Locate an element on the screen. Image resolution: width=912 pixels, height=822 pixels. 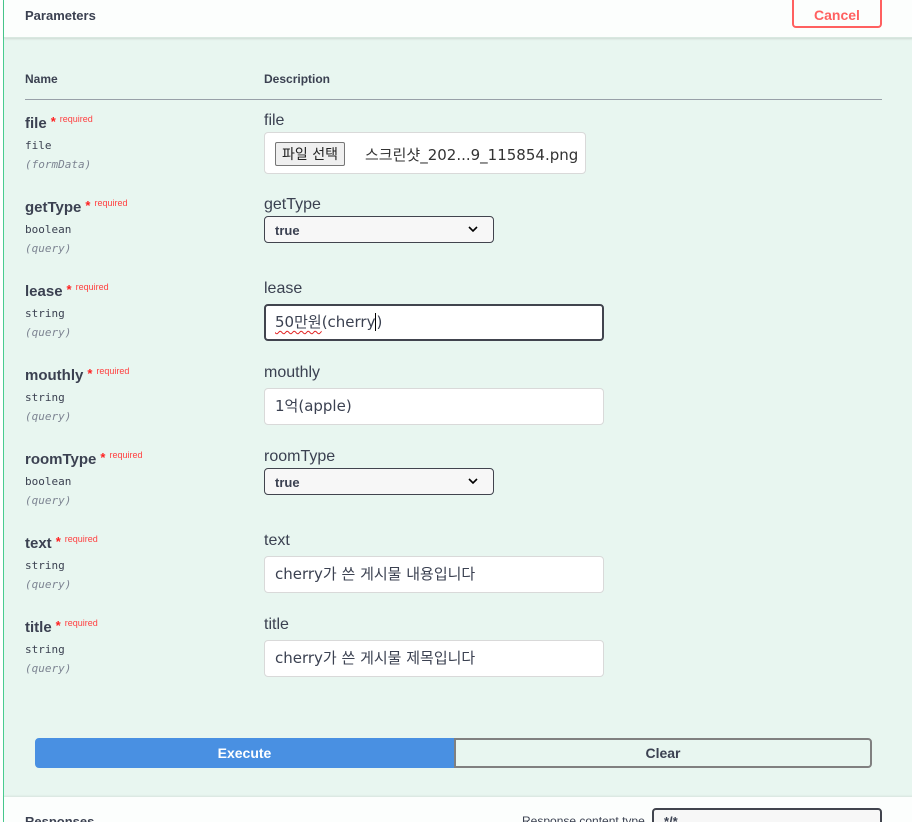
file-input: 파일 선택 스크린샷_202...9_115854.png is located at coordinates (425, 153).